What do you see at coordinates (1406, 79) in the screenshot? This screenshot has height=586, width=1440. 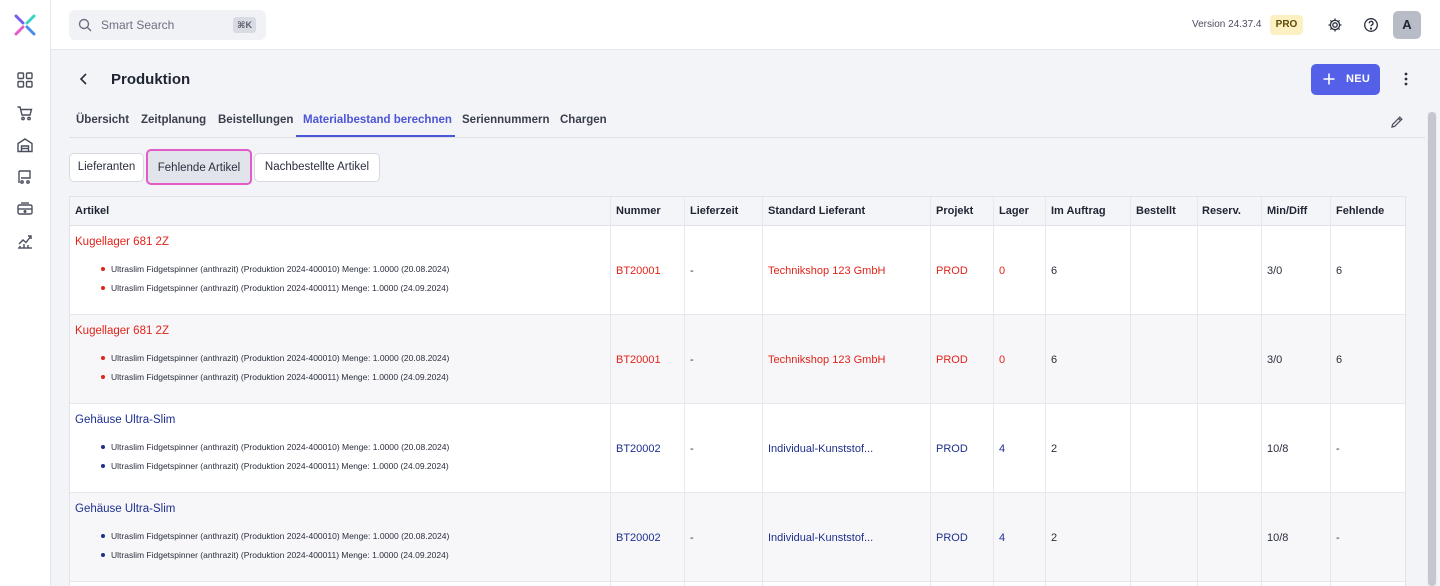 I see `more-options-icon` at bounding box center [1406, 79].